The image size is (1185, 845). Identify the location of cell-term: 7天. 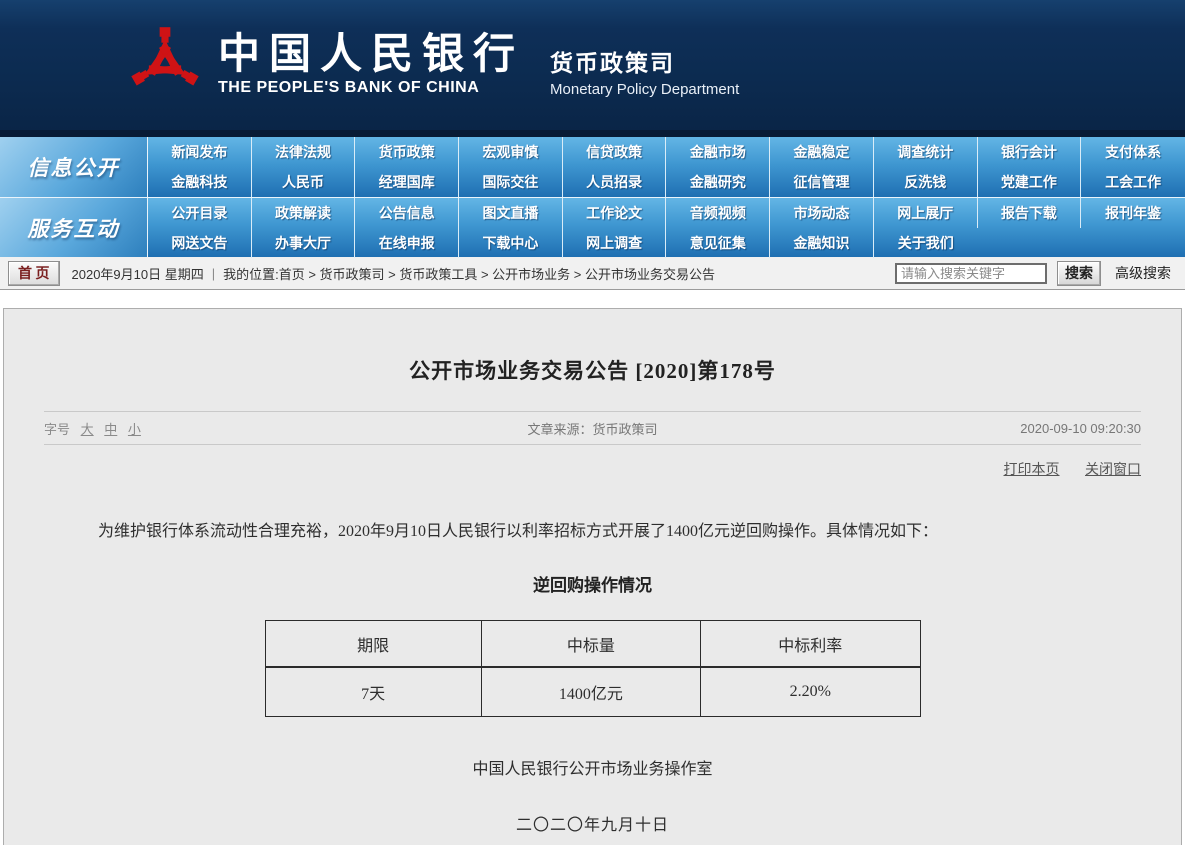
(373, 692).